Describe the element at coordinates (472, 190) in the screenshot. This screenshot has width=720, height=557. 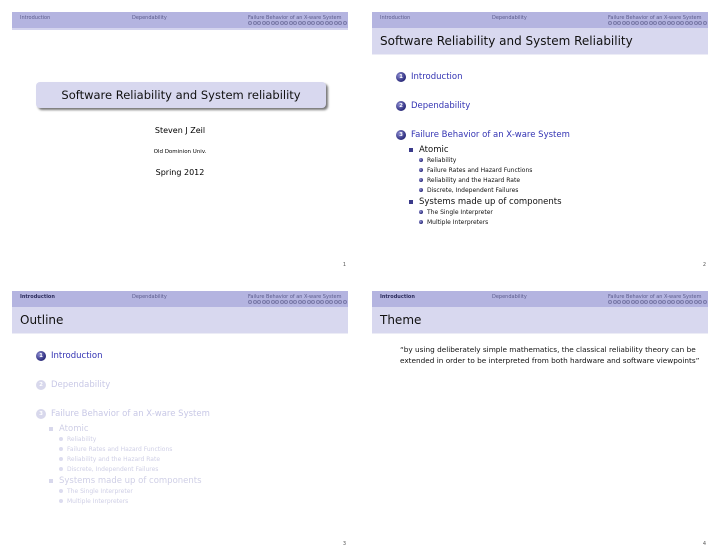
I see `toc-subsubsection-label: Discrete, Independent Failures` at that location.